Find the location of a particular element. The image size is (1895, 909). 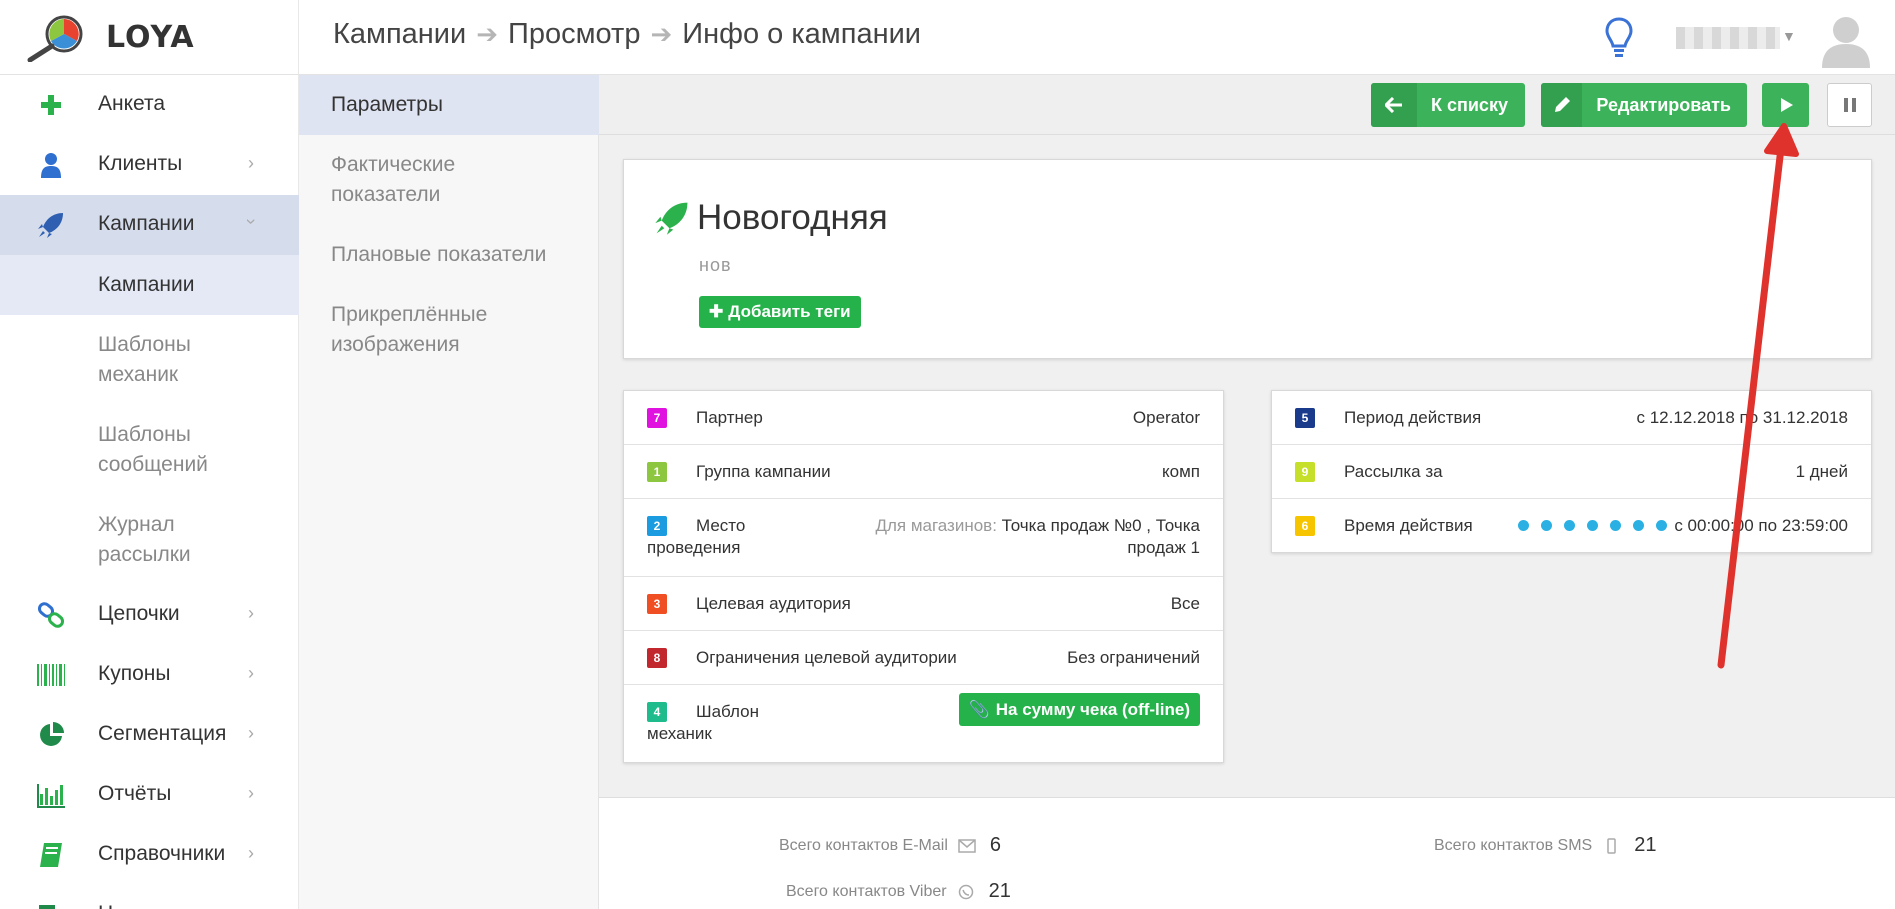

book-icon is located at coordinates (51, 855).